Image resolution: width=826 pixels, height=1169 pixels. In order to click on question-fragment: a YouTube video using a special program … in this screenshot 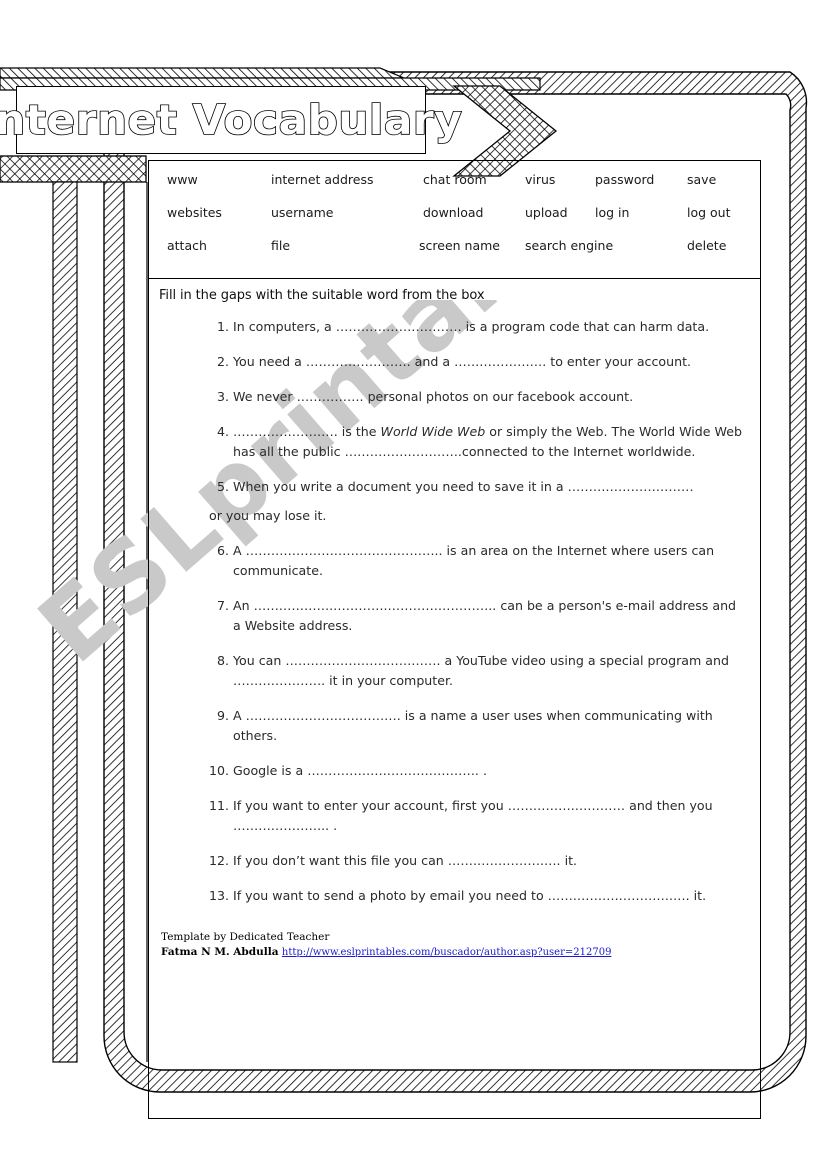, I will do `click(584, 660)`.